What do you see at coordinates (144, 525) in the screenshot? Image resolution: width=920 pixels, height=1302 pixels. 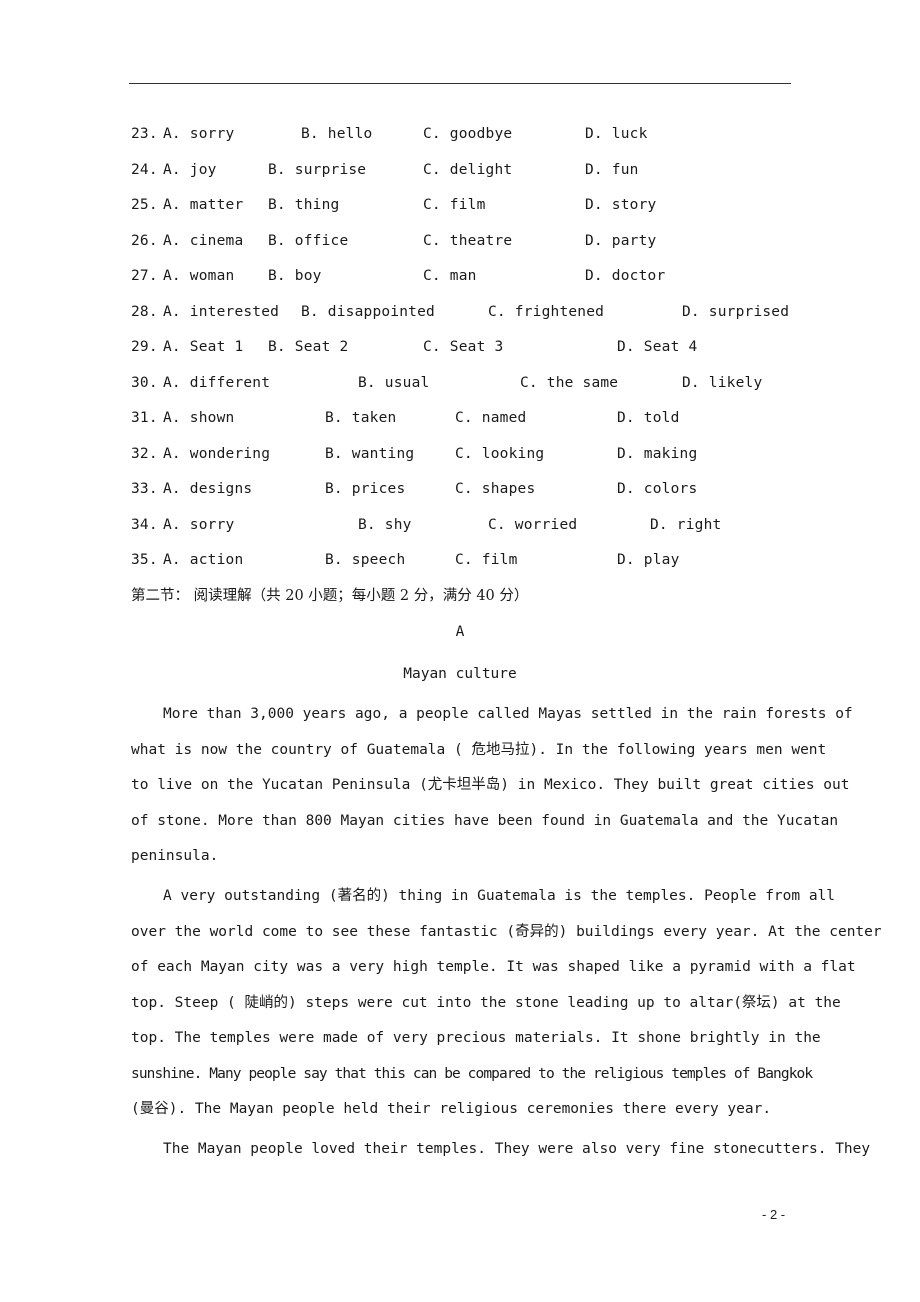 I see `question-number: 34.` at bounding box center [144, 525].